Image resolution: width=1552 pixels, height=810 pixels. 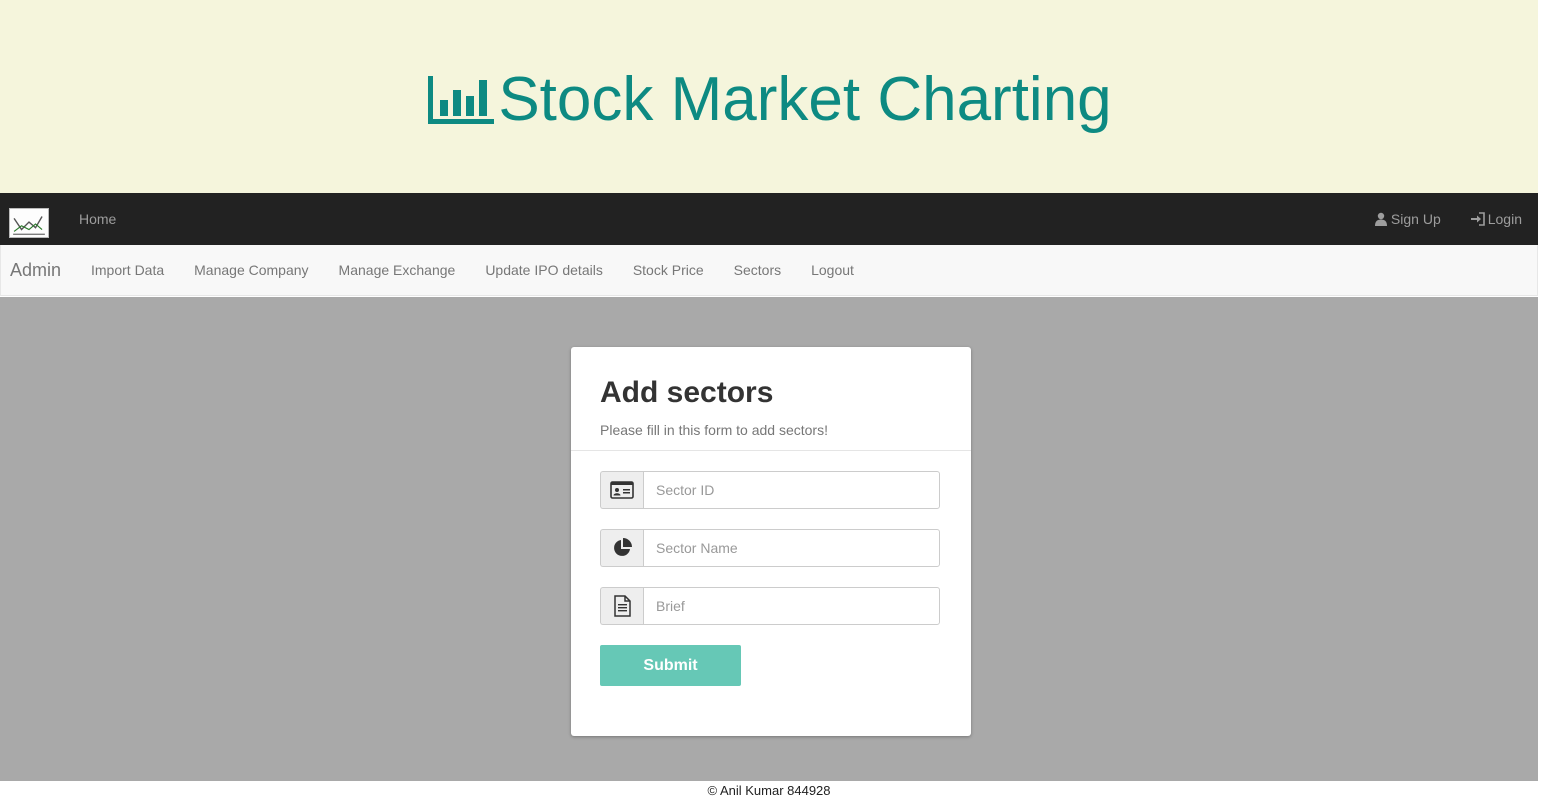 What do you see at coordinates (621, 548) in the screenshot?
I see `pie-chart-icon` at bounding box center [621, 548].